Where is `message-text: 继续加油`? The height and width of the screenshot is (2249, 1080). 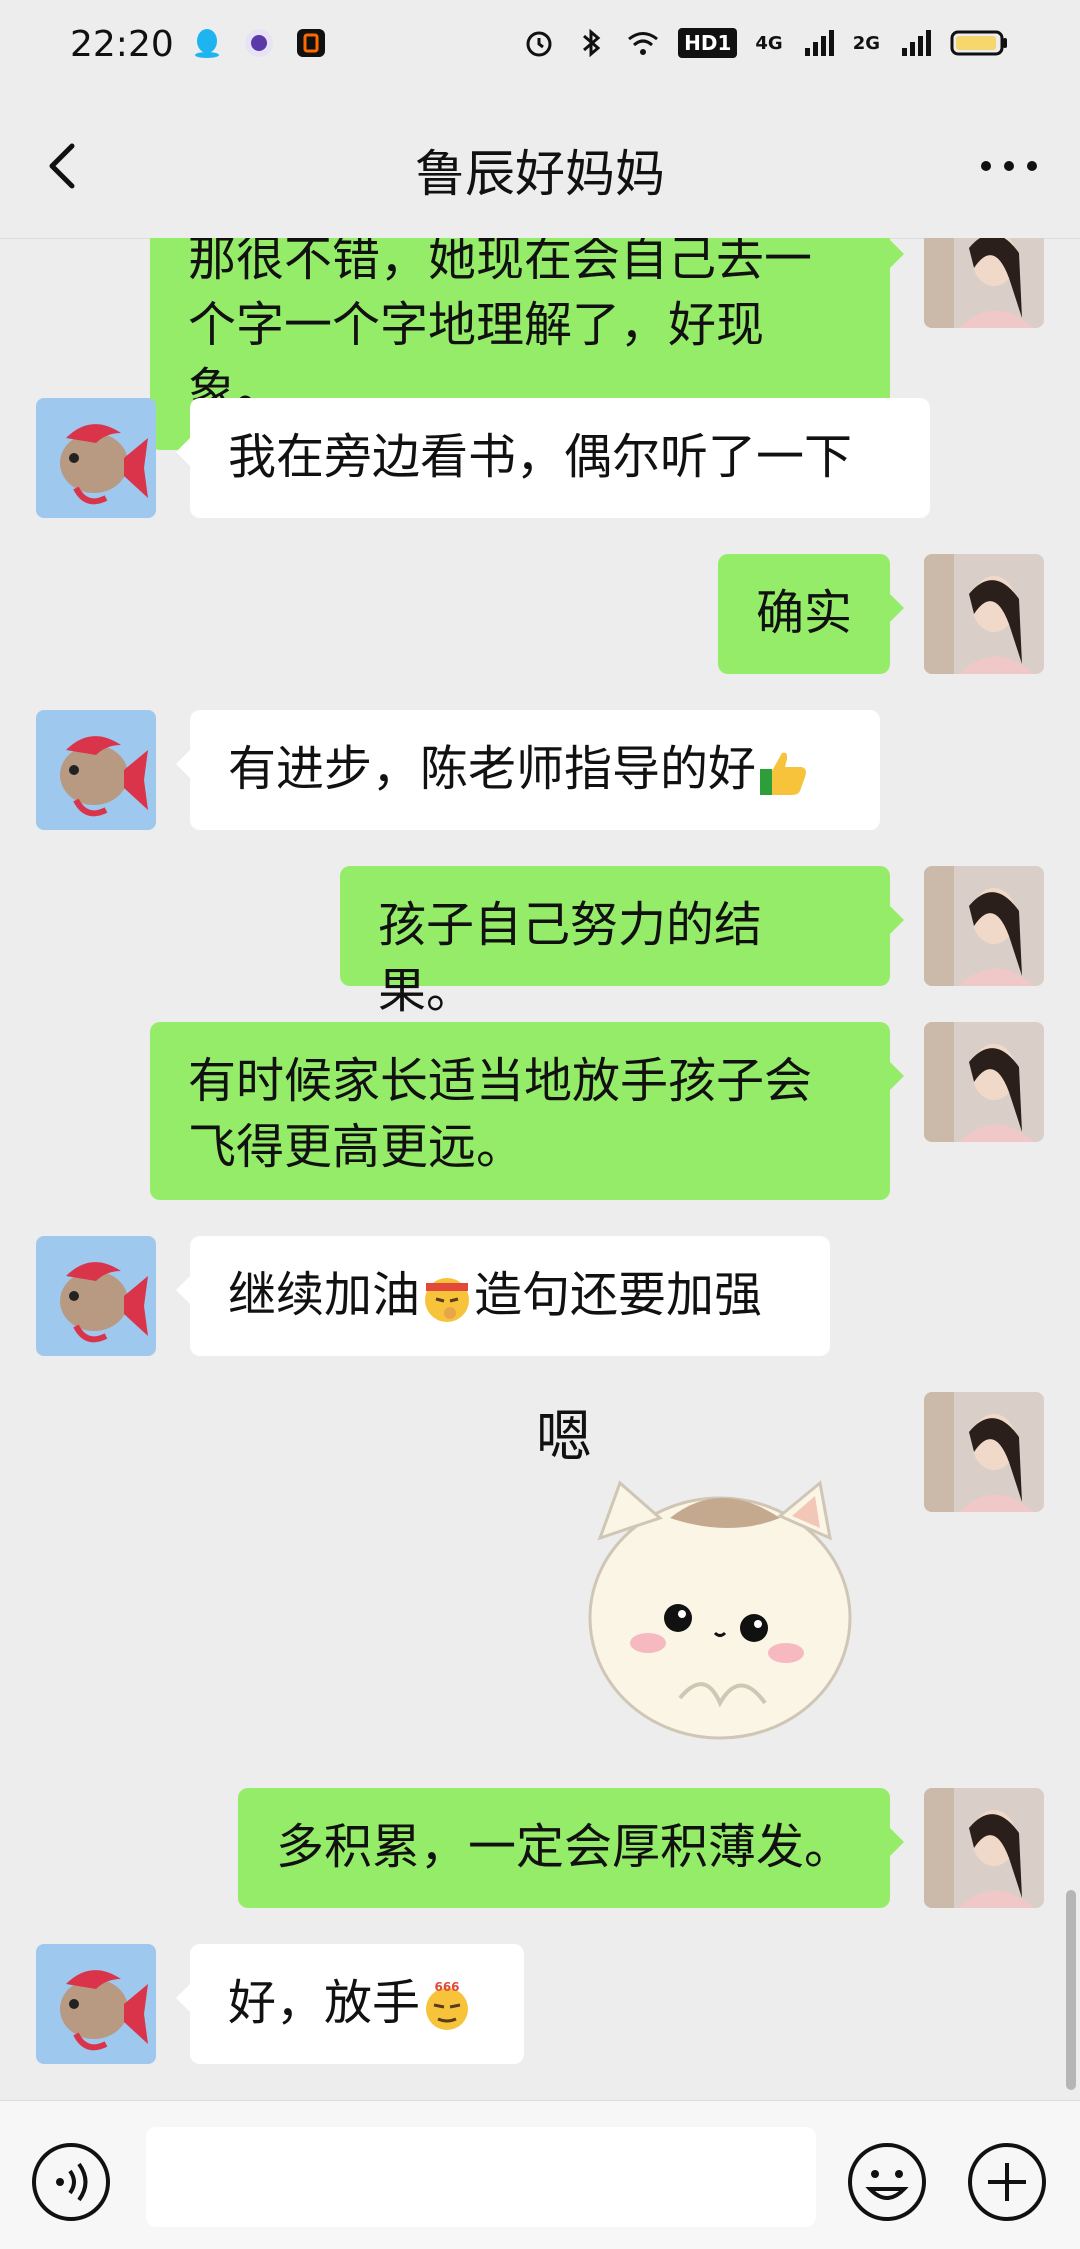
message-text: 继续加油 is located at coordinates (324, 1295).